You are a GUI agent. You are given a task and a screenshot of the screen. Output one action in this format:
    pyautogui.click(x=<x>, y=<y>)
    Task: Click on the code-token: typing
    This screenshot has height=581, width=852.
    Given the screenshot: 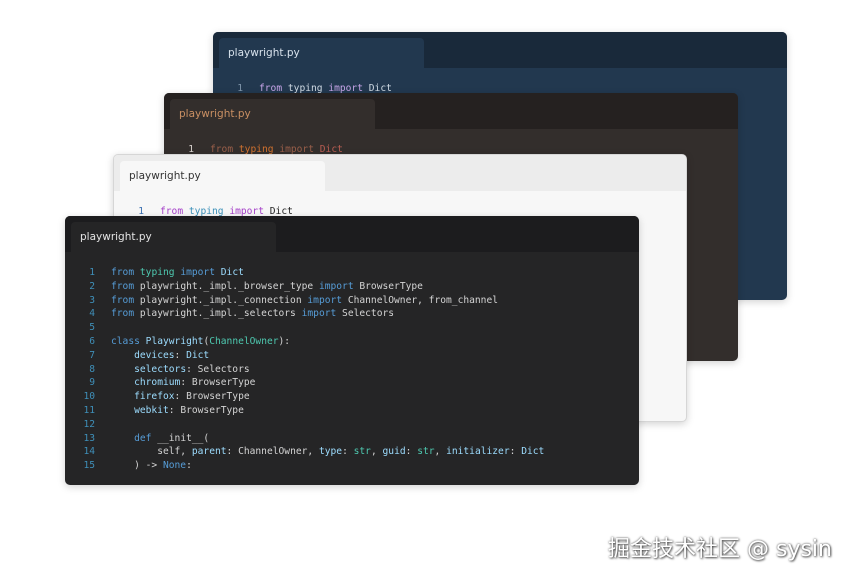 What is the action you would take?
    pyautogui.click(x=157, y=272)
    